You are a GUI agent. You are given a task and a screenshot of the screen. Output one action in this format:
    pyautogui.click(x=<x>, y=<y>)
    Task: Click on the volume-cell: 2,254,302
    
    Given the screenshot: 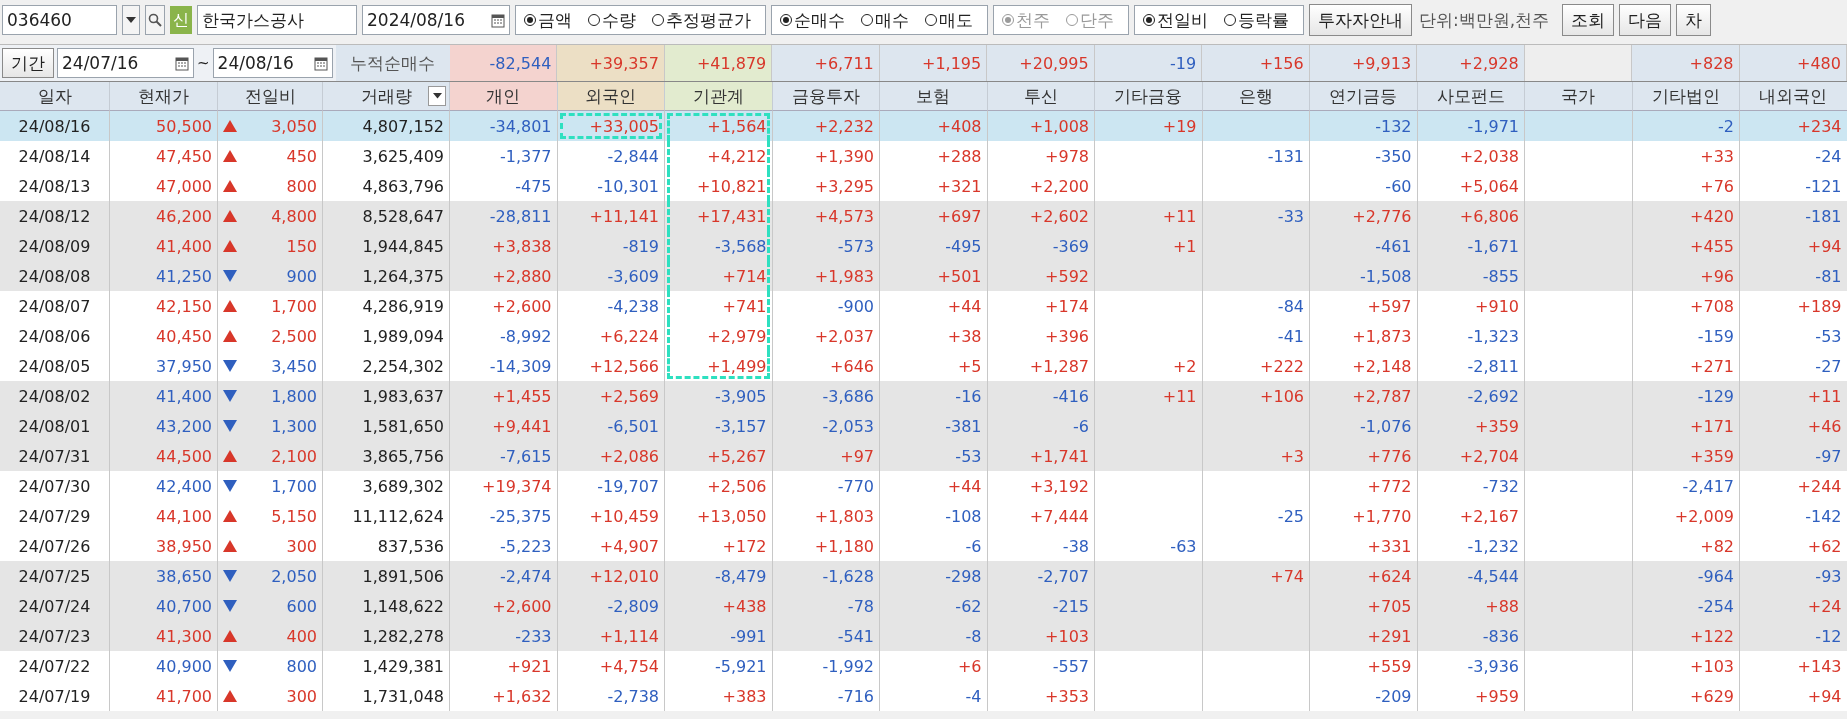 What is the action you would take?
    pyautogui.click(x=386, y=366)
    